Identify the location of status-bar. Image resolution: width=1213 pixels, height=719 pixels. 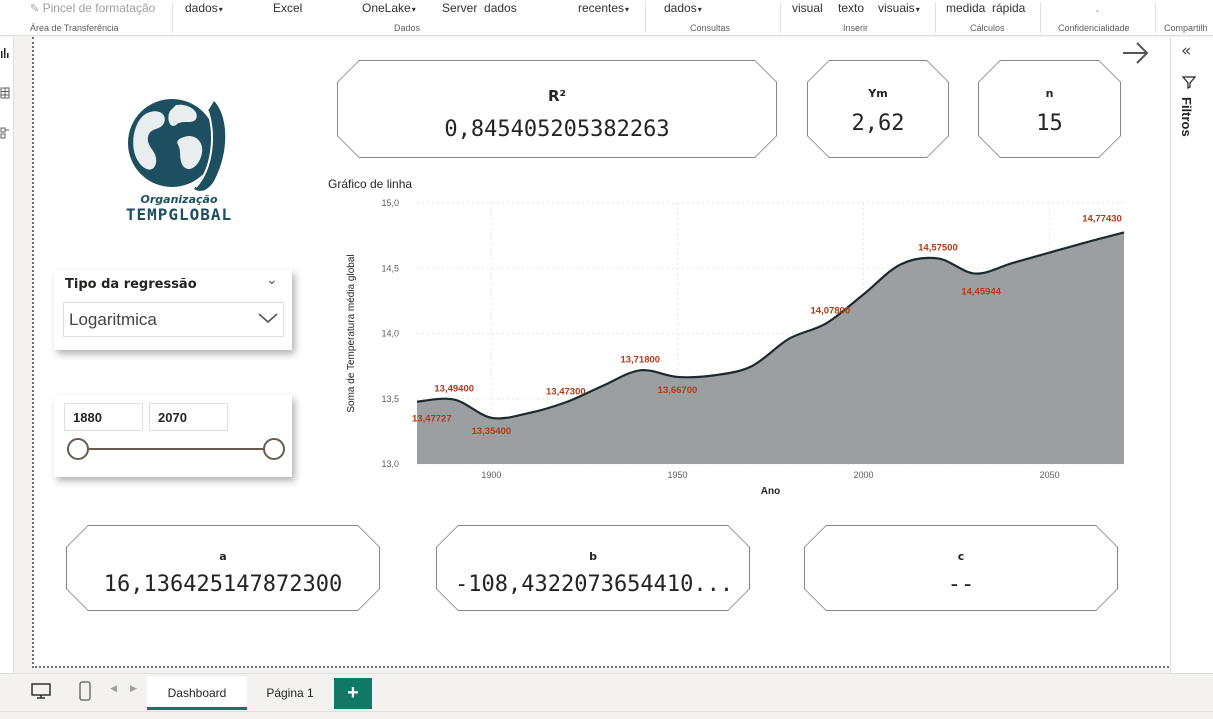
(606, 715).